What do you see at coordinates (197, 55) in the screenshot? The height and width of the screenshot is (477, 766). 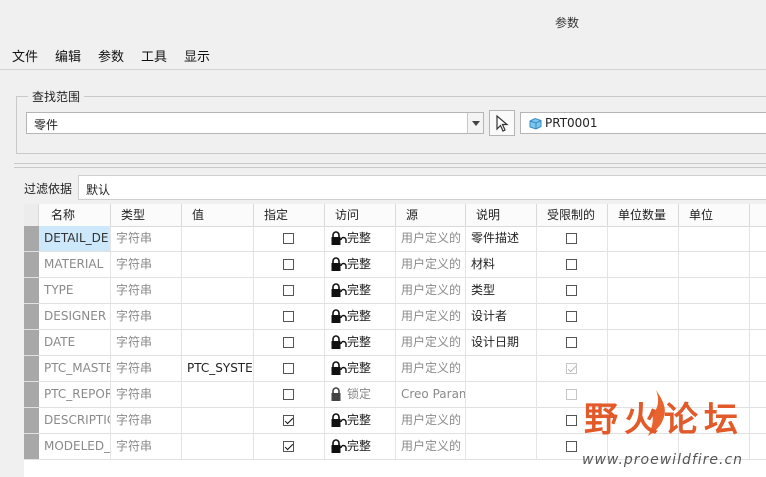 I see `menu-display: 显示` at bounding box center [197, 55].